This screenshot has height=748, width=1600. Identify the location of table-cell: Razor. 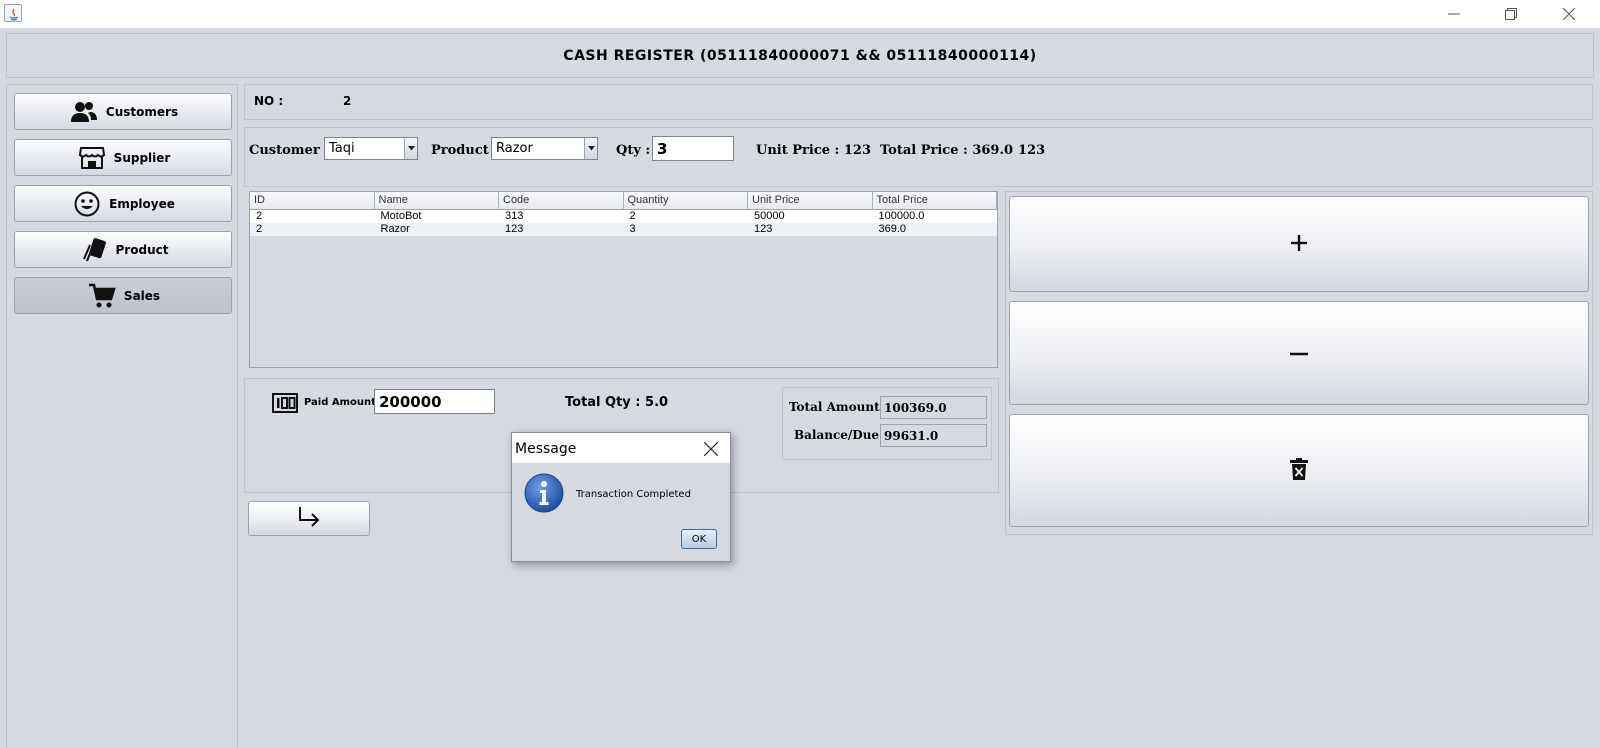
(395, 229).